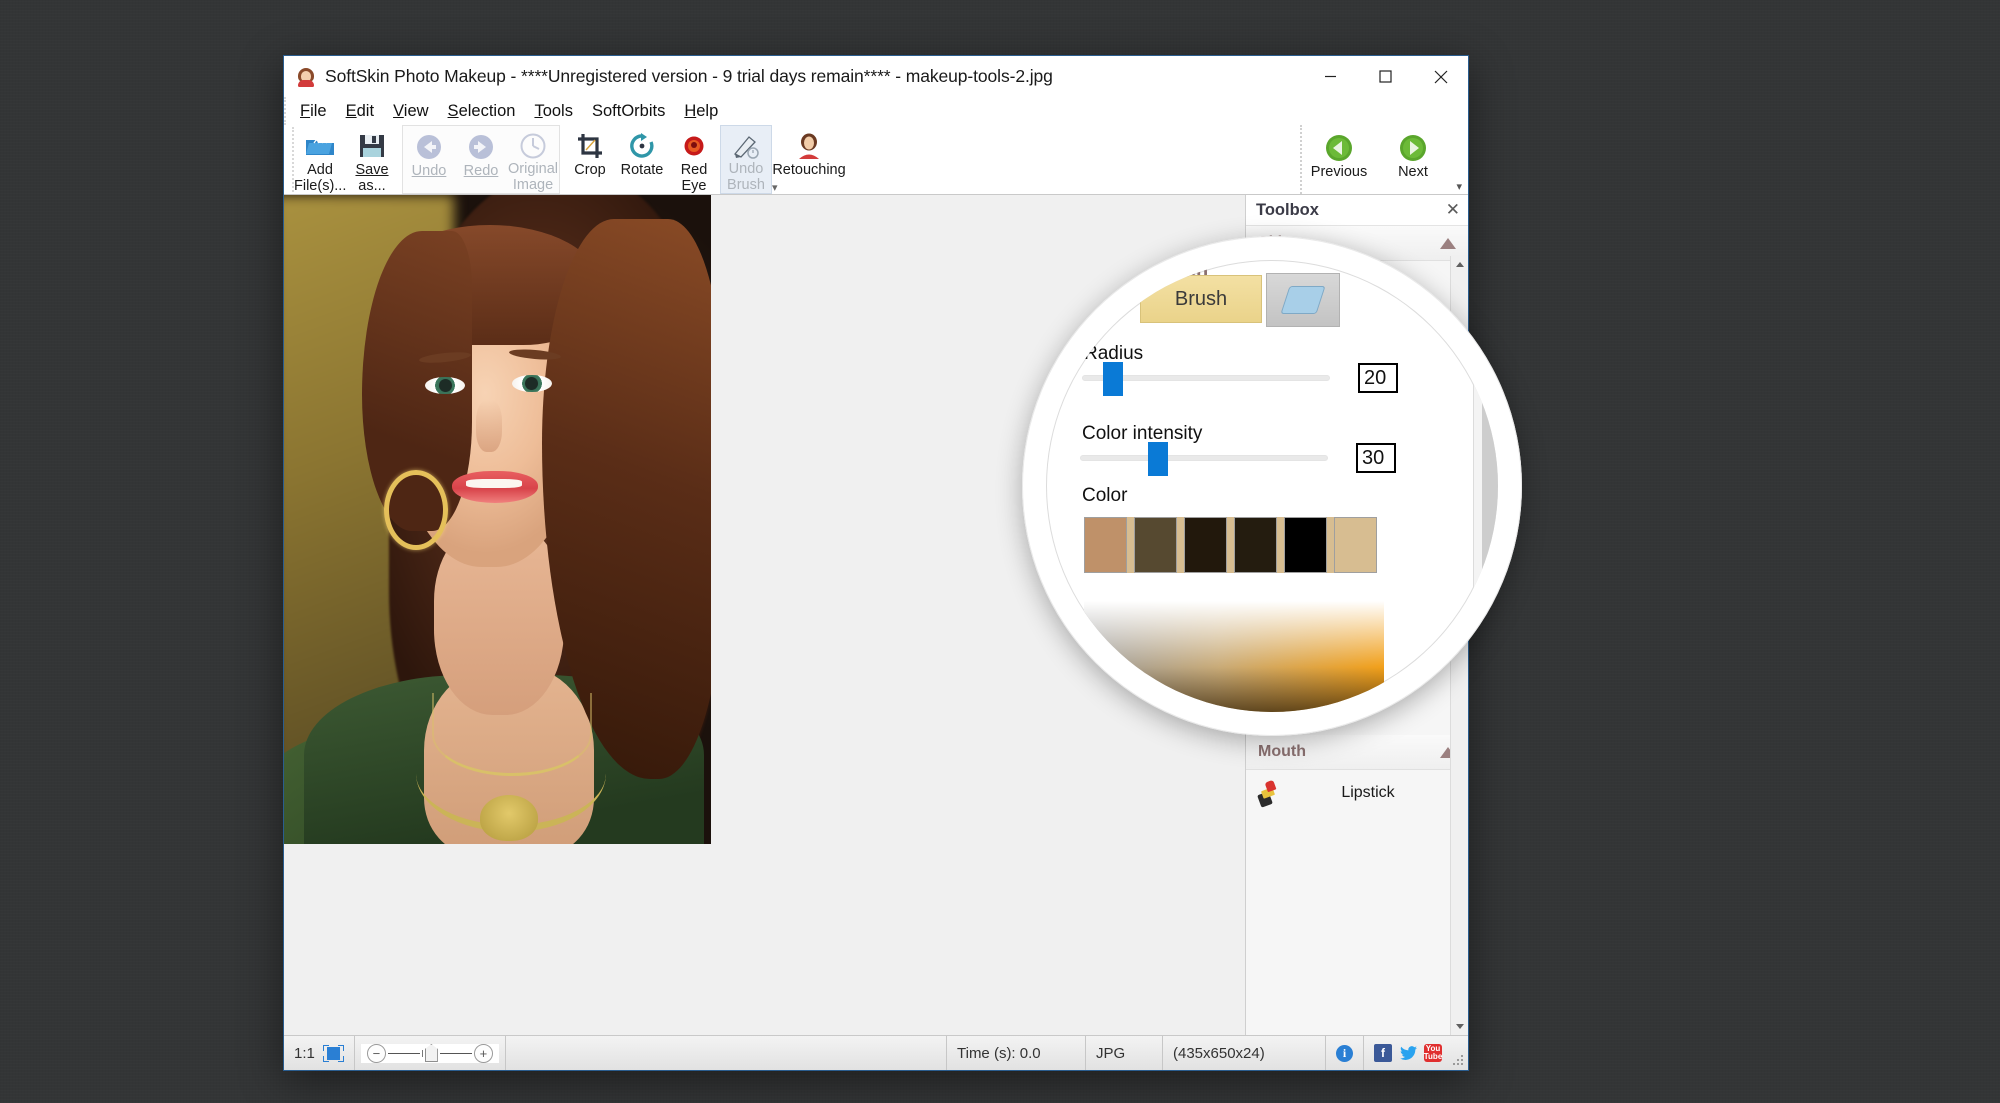 This screenshot has width=2000, height=1103. Describe the element at coordinates (533, 184) in the screenshot. I see `original-image-label-2: Image` at that location.